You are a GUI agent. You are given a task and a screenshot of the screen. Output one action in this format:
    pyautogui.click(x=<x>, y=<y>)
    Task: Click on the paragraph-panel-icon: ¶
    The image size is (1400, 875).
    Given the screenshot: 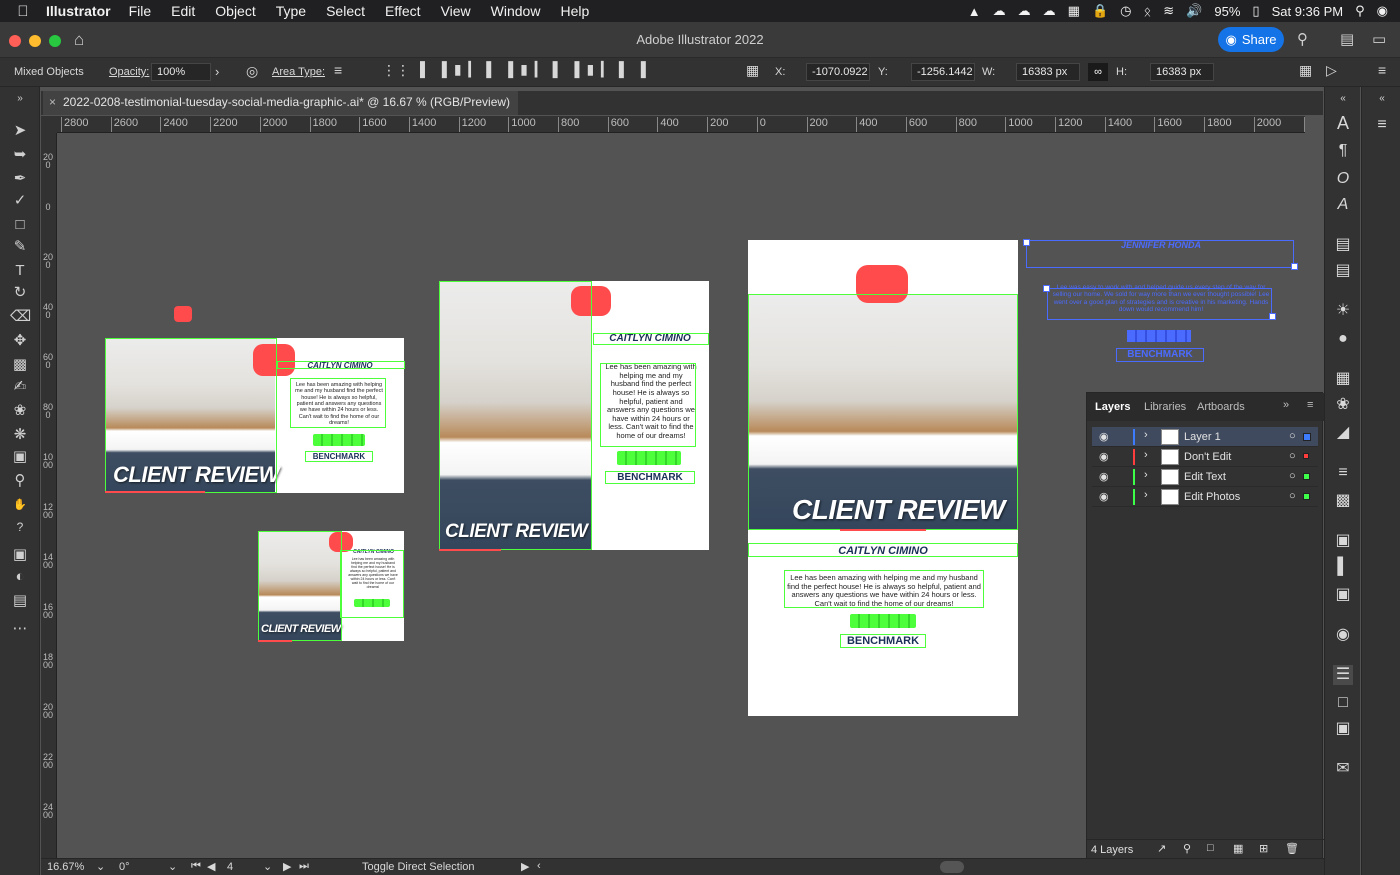 What is the action you would take?
    pyautogui.click(x=1343, y=151)
    